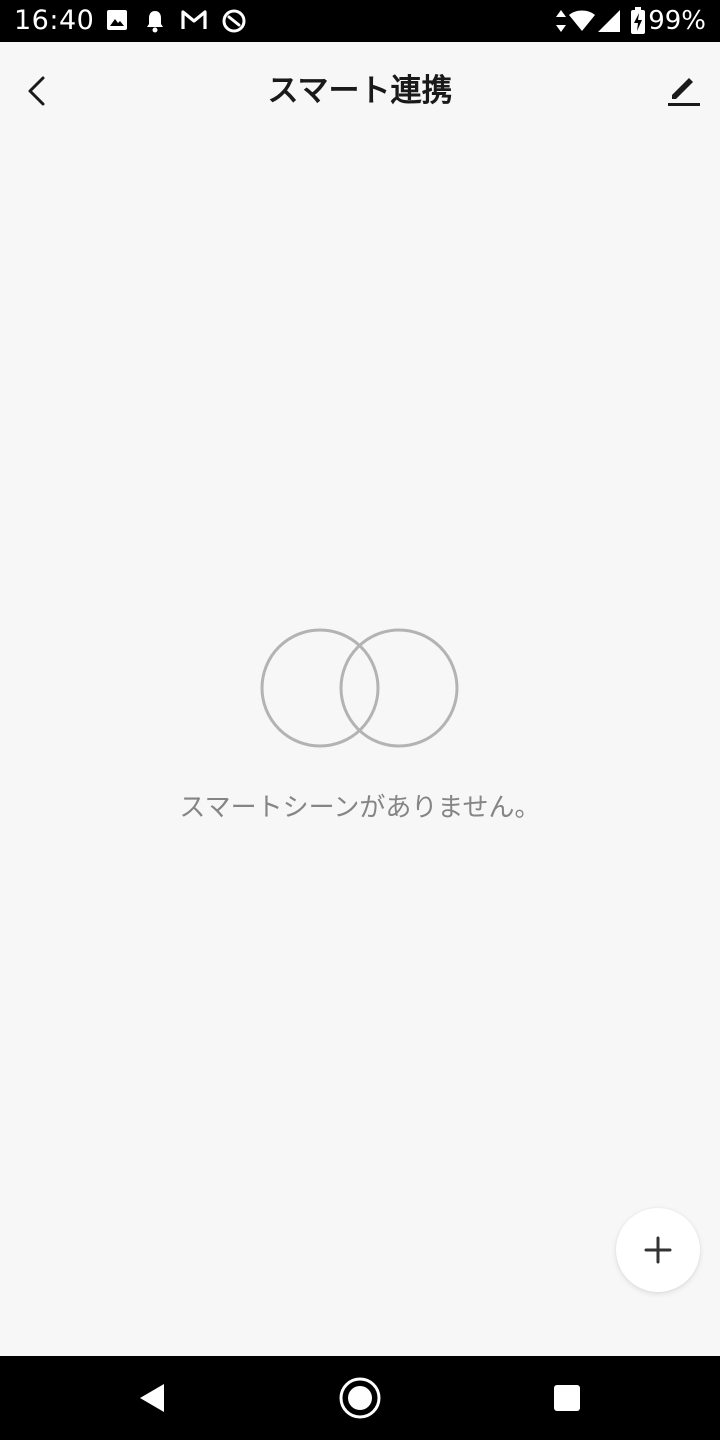 Image resolution: width=720 pixels, height=1440 pixels. I want to click on nav-recents-button, so click(567, 1398).